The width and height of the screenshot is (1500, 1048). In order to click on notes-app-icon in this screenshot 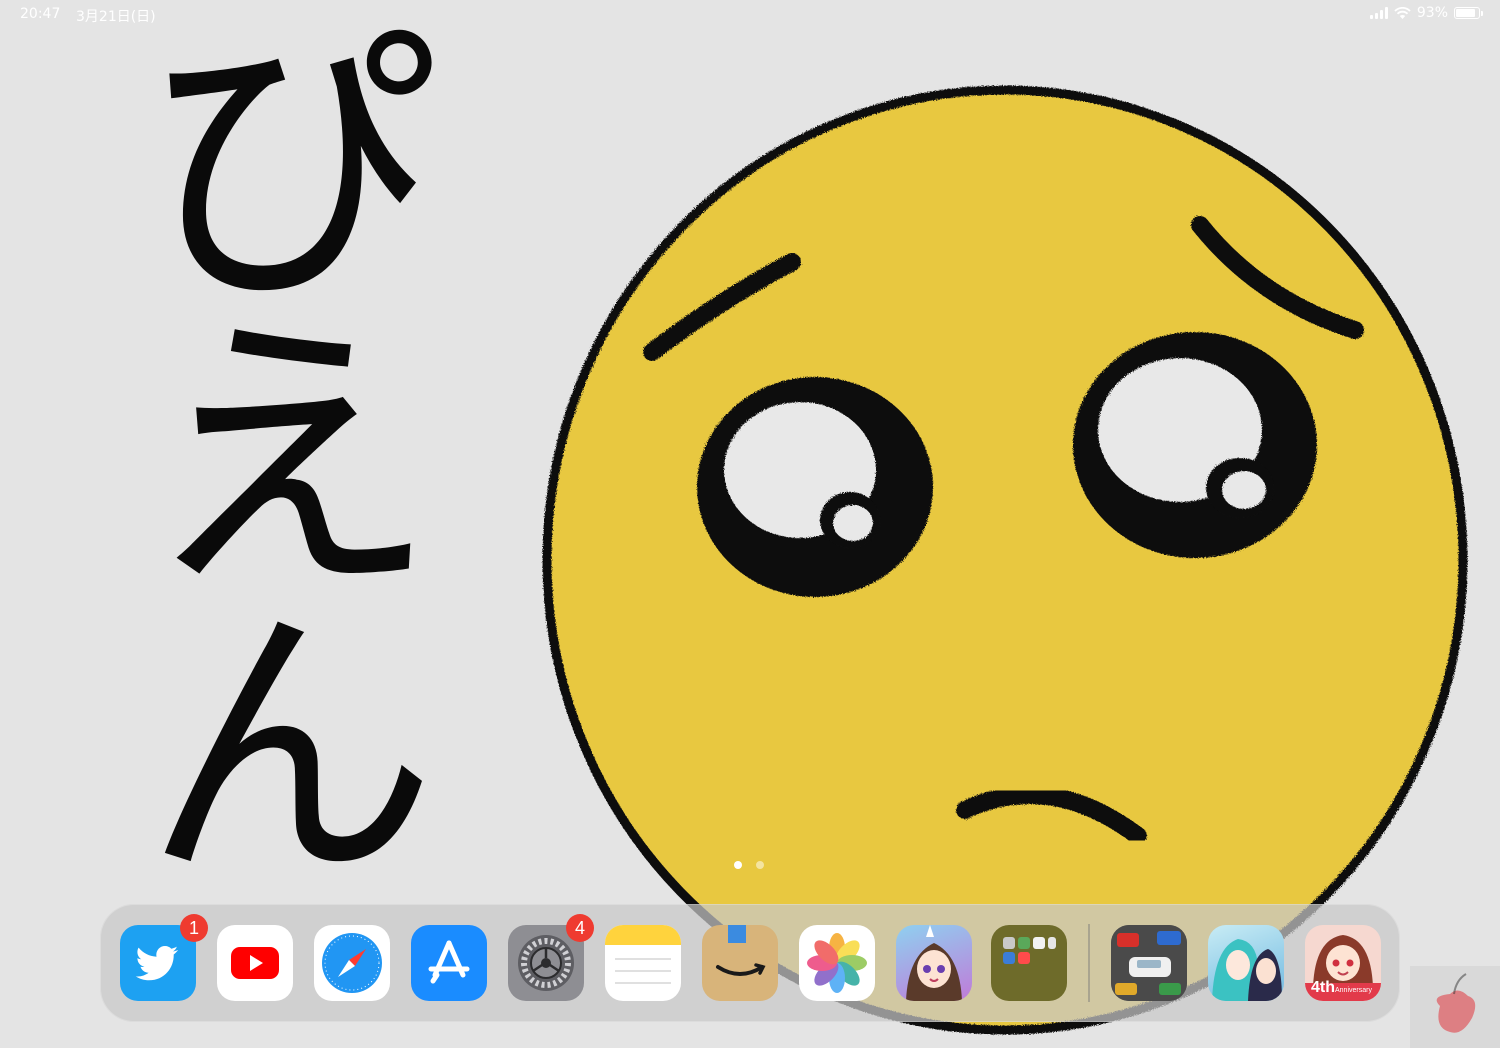, I will do `click(643, 963)`.